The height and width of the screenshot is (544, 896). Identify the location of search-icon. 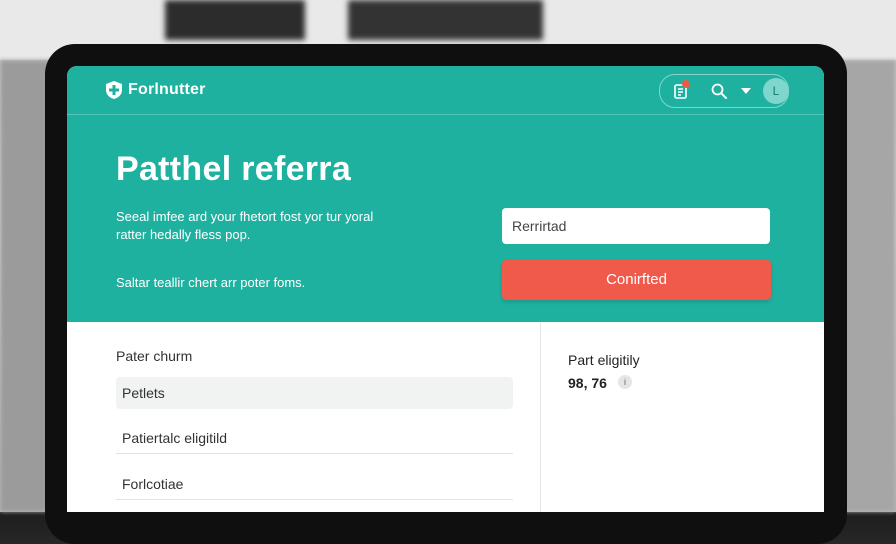
(719, 91).